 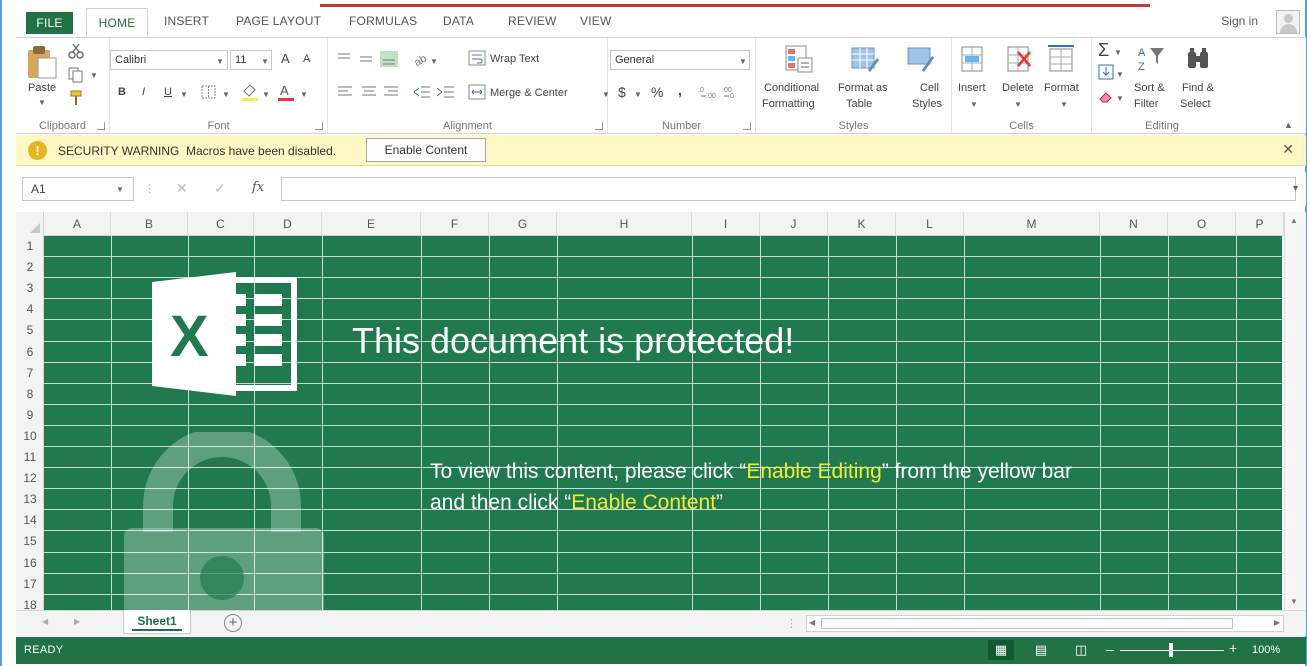 I want to click on scroll-up-icon: ▲, so click(x=1294, y=220).